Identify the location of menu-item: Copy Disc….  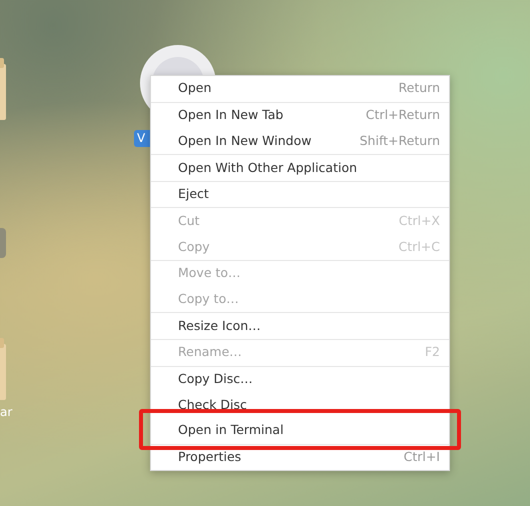
(300, 379).